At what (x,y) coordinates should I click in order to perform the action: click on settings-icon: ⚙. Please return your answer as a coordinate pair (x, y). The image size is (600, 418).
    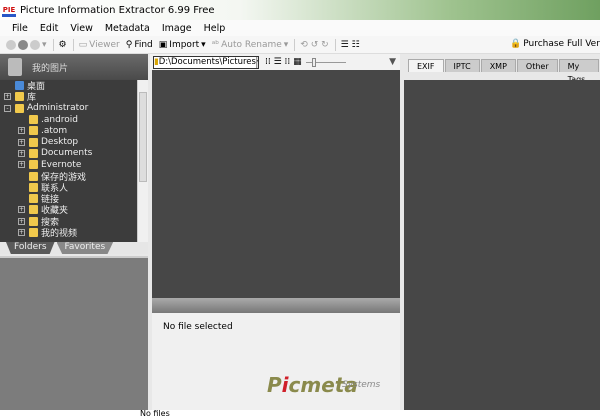
    Looking at the image, I should click on (63, 45).